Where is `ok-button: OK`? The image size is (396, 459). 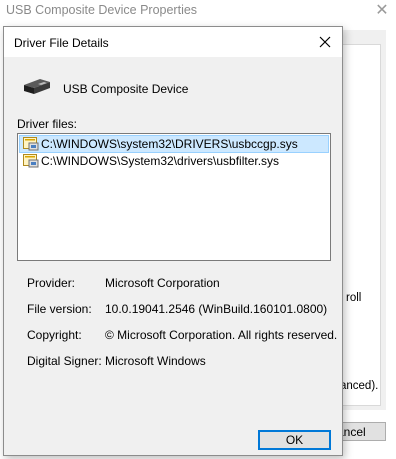
ok-button: OK is located at coordinates (294, 440).